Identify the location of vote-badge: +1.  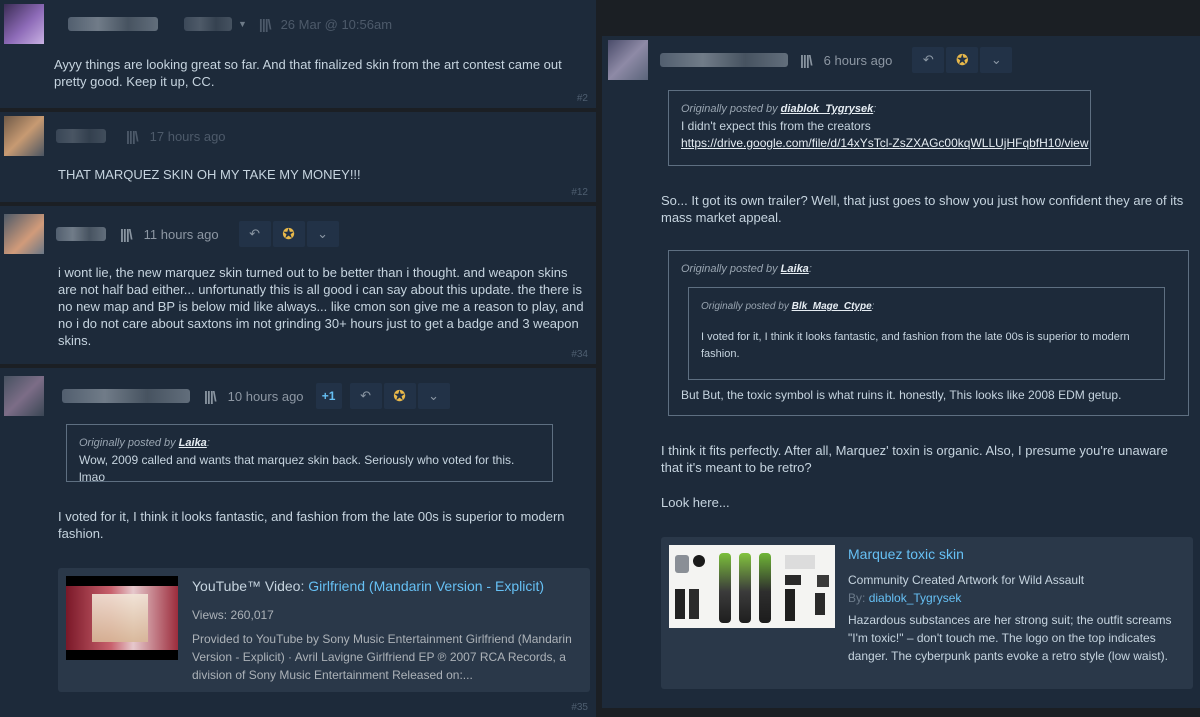
(328, 396).